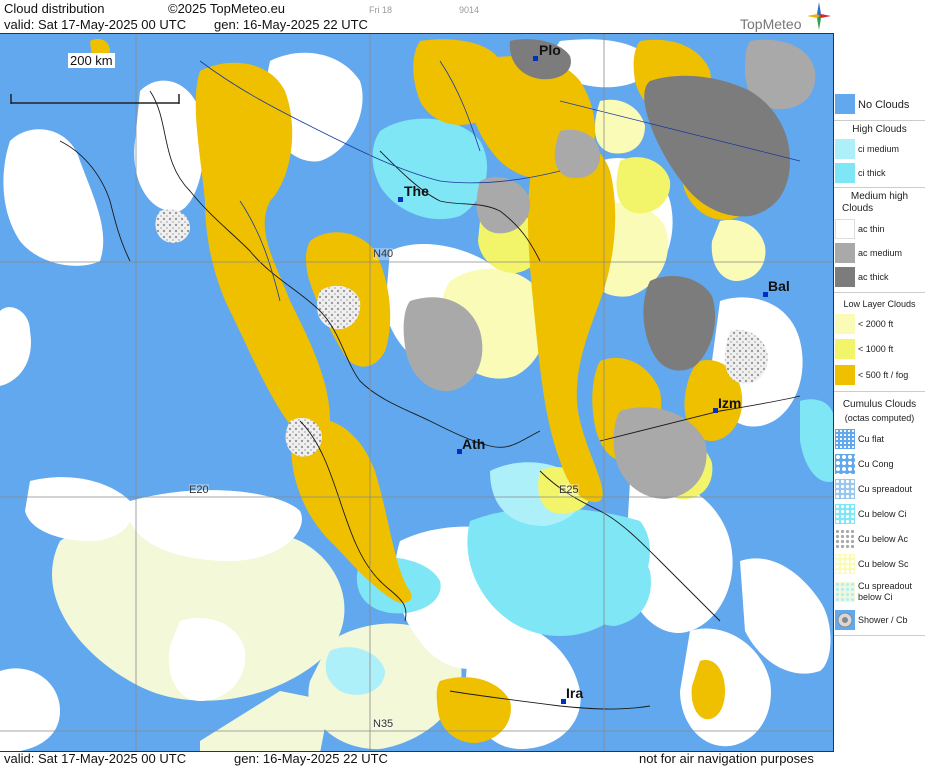 The image size is (925, 766). I want to click on legend-ac-thick: ac thick, so click(879, 278).